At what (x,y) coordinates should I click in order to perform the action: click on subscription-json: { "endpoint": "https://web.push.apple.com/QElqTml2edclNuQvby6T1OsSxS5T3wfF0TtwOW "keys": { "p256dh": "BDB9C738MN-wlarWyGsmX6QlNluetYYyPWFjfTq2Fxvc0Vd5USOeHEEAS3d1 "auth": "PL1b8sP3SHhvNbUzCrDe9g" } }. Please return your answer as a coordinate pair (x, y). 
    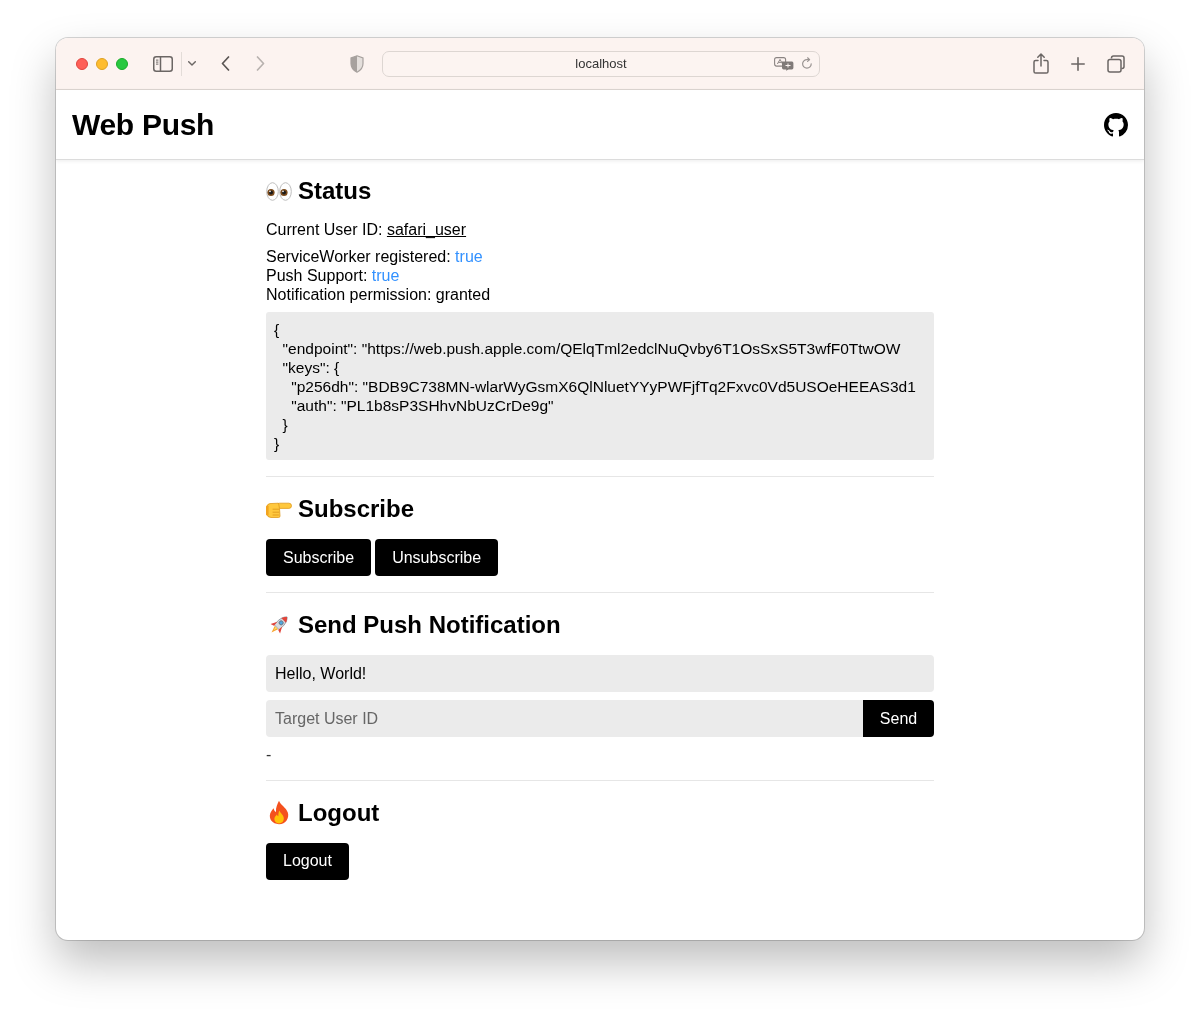
    Looking at the image, I should click on (600, 386).